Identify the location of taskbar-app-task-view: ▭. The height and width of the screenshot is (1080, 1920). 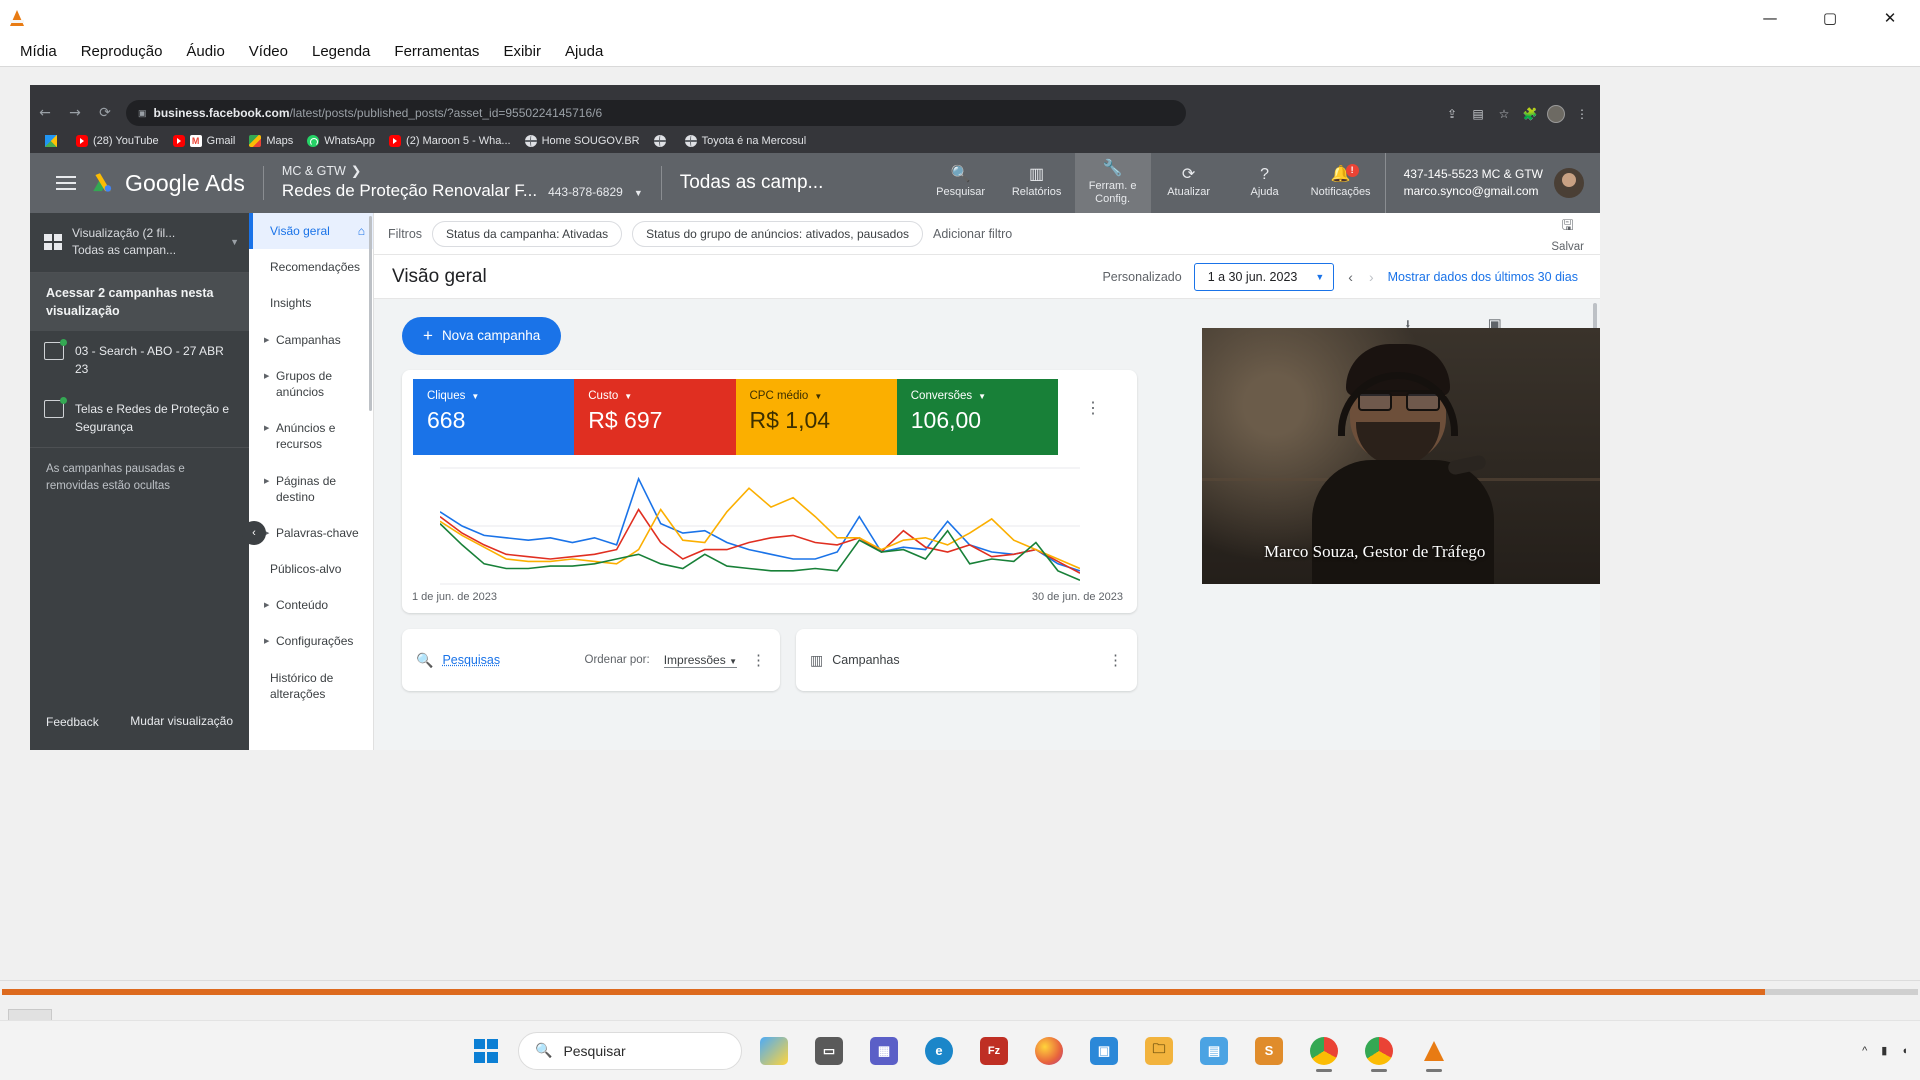
(829, 1051).